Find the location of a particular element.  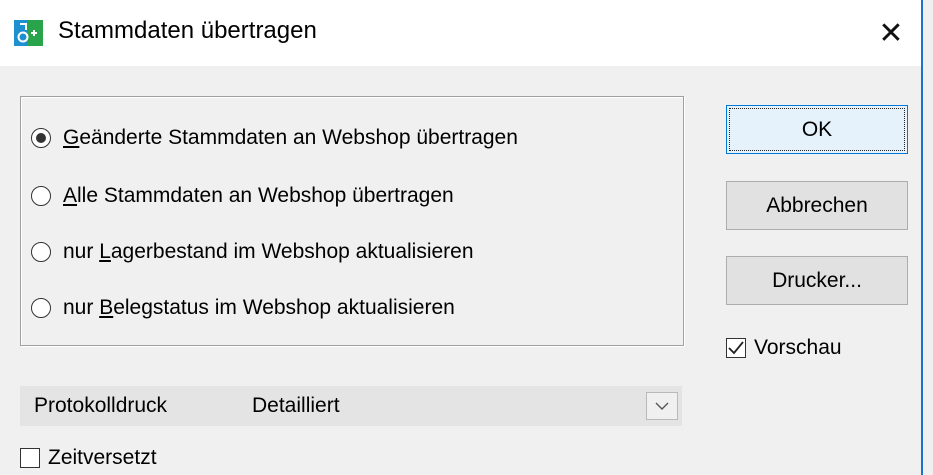

chevron-down-icon is located at coordinates (662, 406).